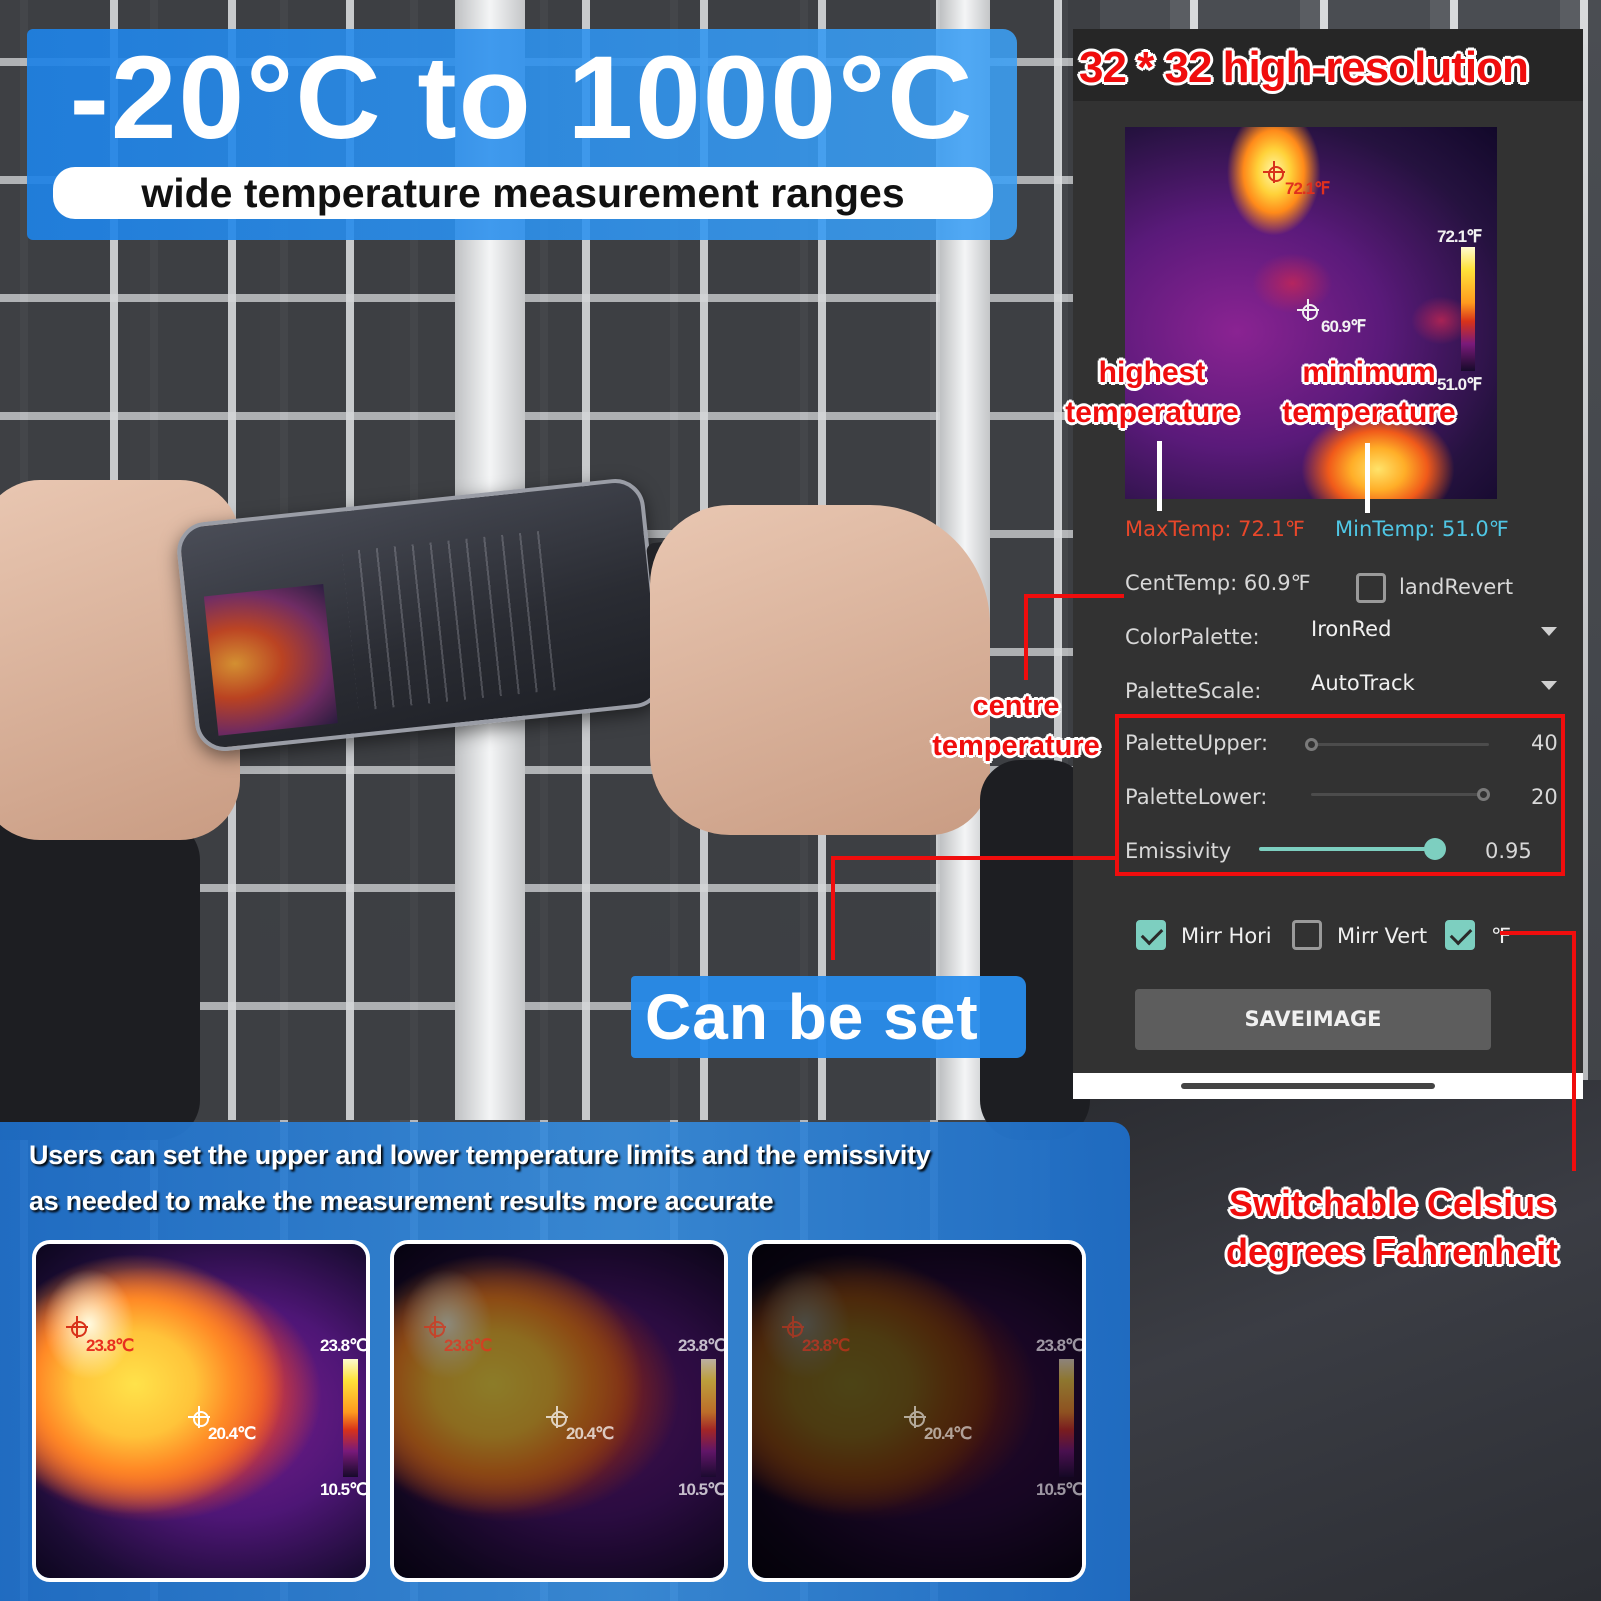  I want to click on fahrenheit-checkbox, so click(1460, 935).